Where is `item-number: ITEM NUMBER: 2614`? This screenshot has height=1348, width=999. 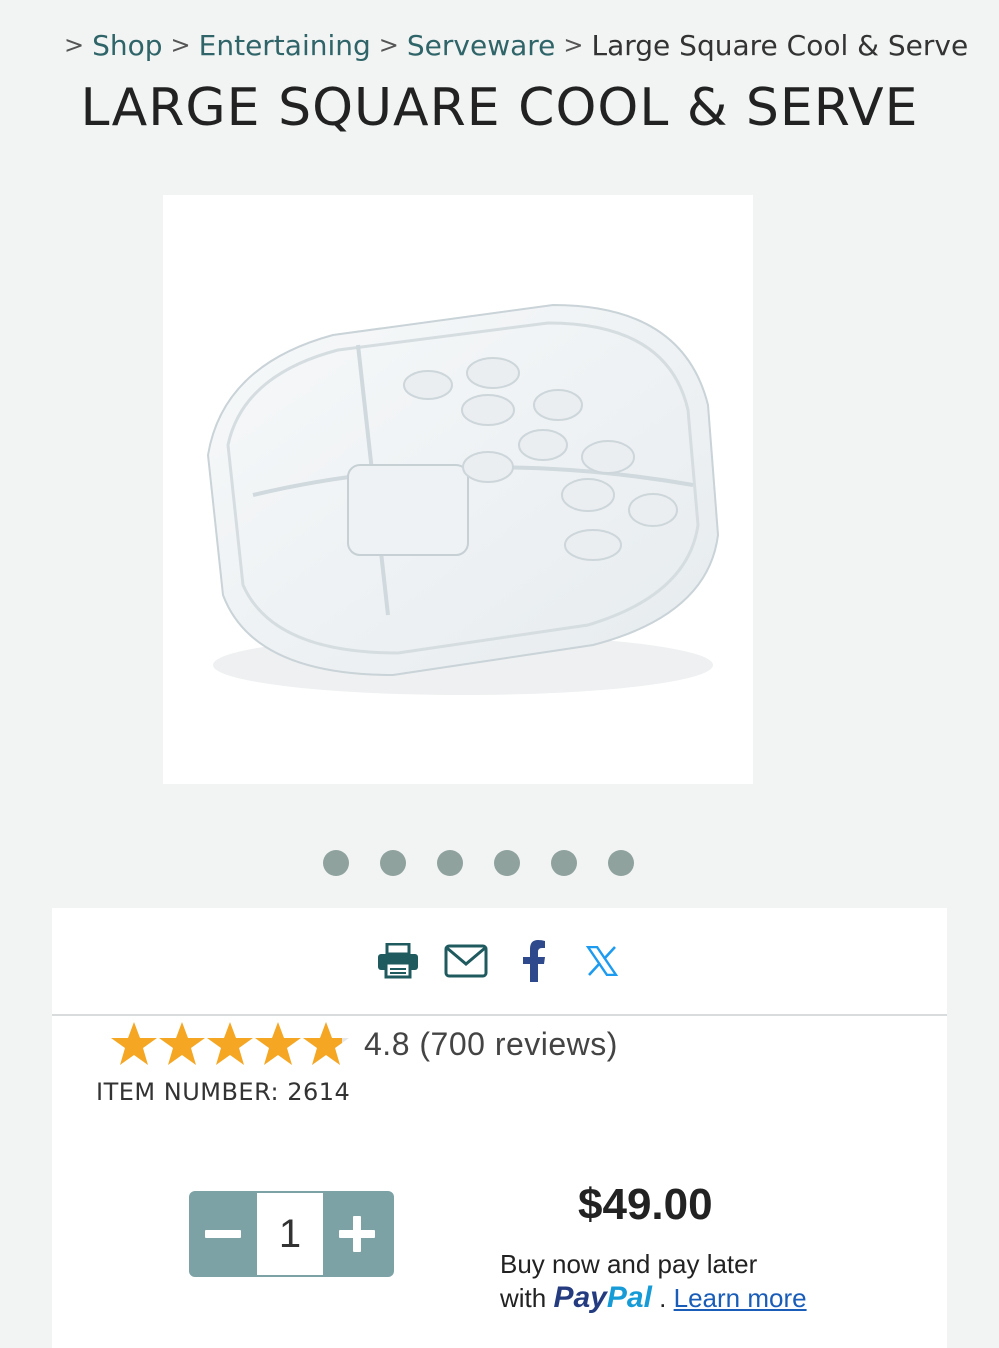 item-number: ITEM NUMBER: 2614 is located at coordinates (223, 1092).